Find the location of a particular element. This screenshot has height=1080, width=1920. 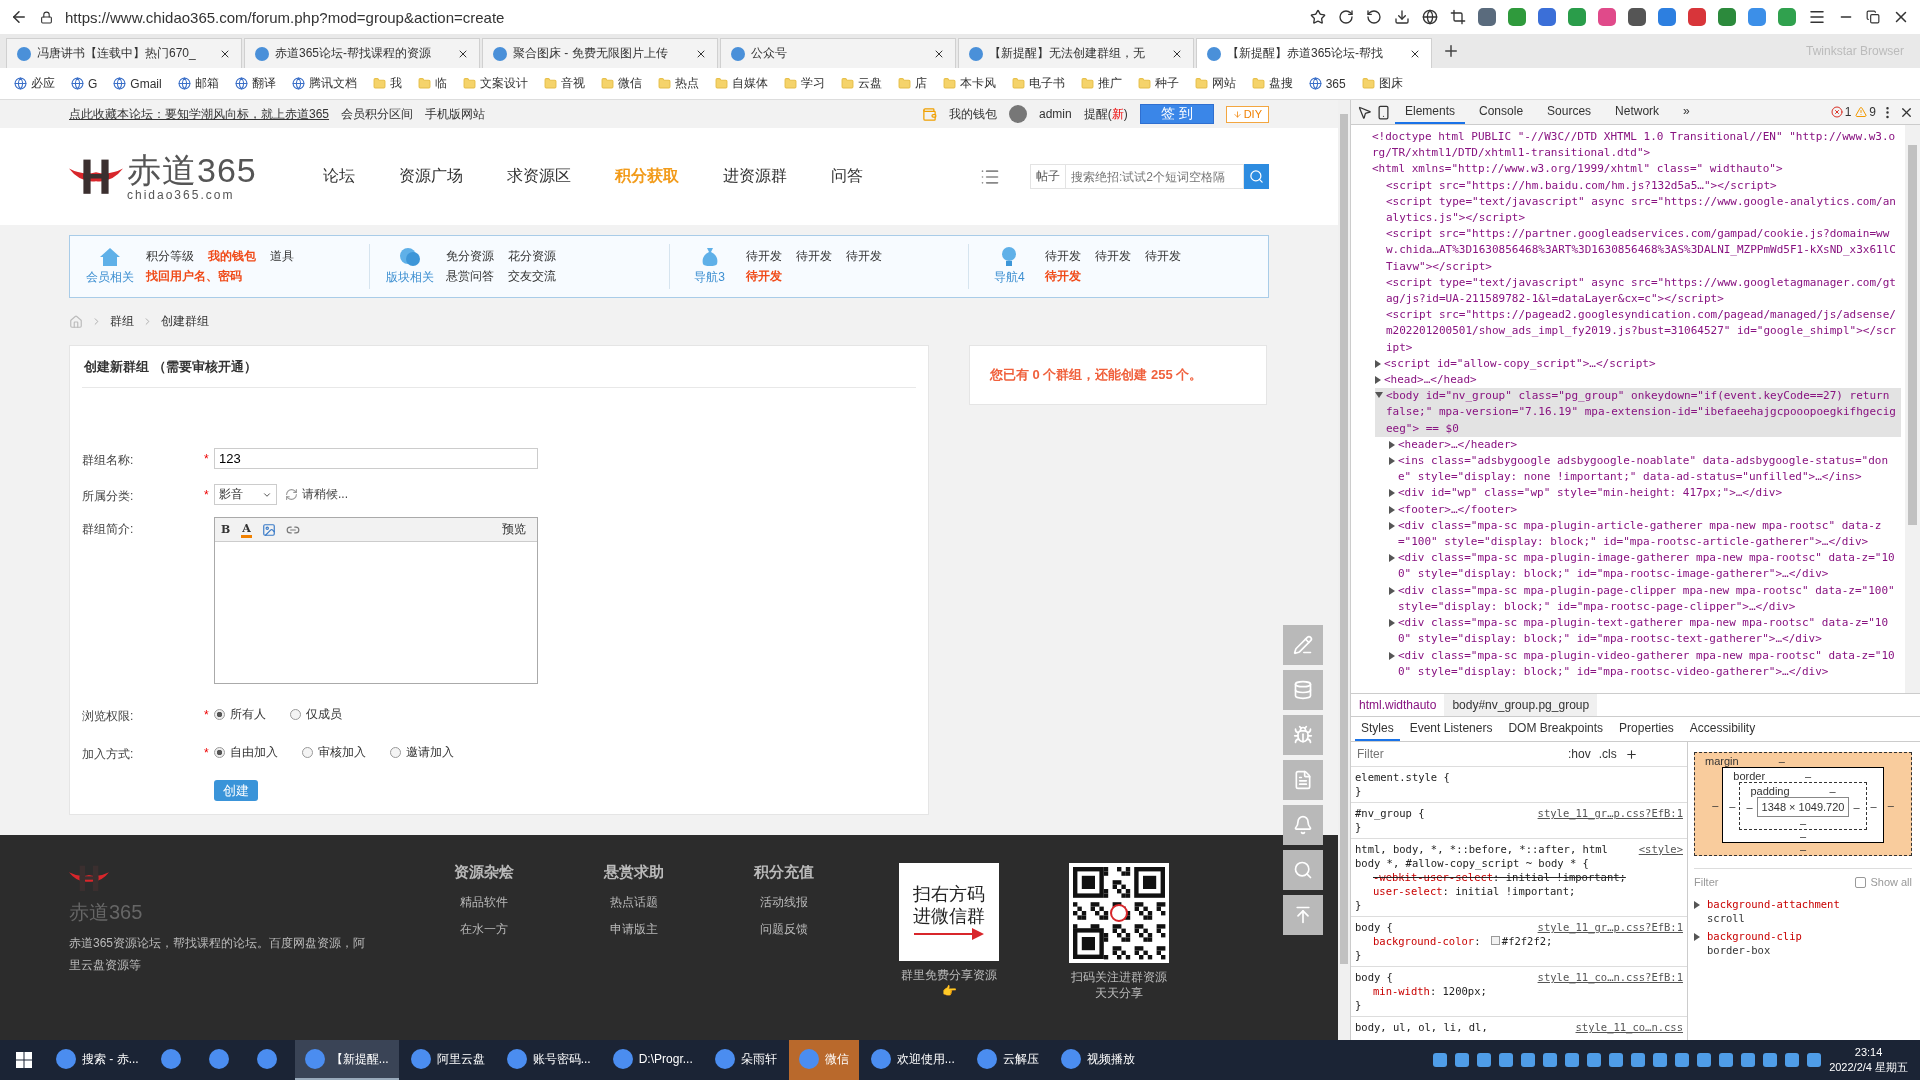

radio-option: 所有人 is located at coordinates (240, 714).